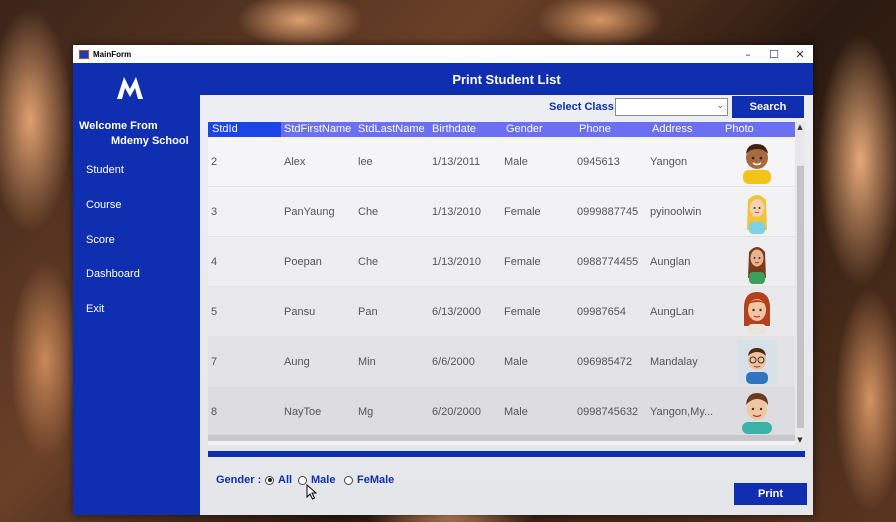  Describe the element at coordinates (501, 162) in the screenshot. I see `table-row: 2 Alex lee 1/13/2011 Male 0945613 Yangon` at that location.